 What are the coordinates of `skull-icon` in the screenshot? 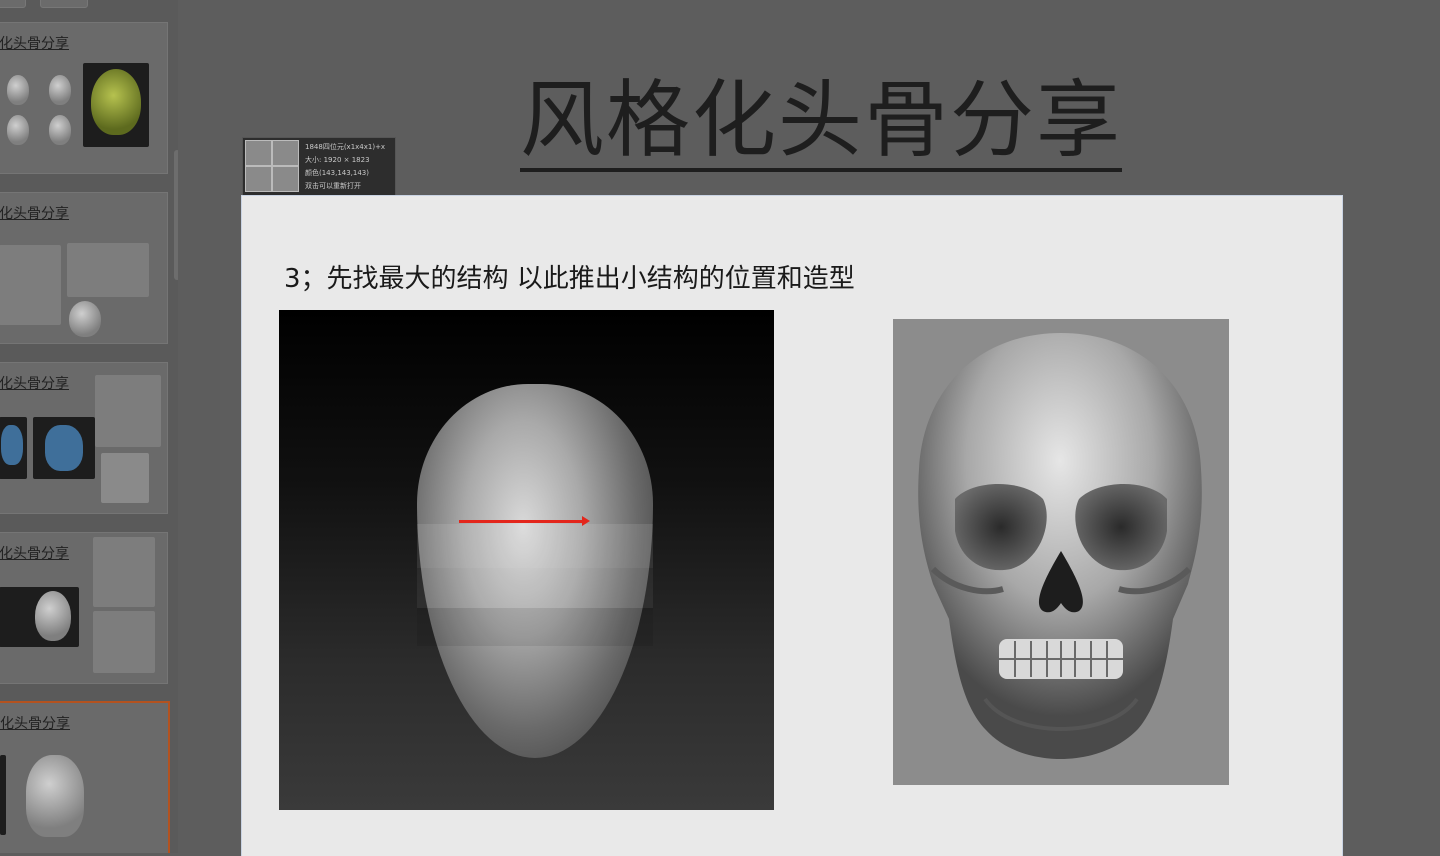 It's located at (1060, 546).